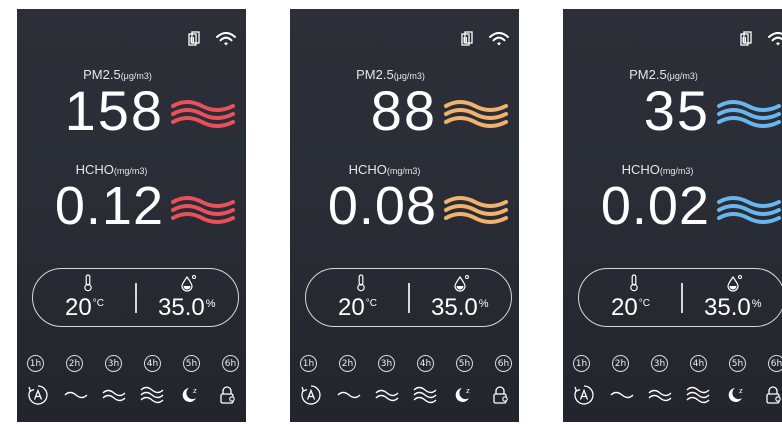 The width and height of the screenshot is (782, 425). What do you see at coordinates (467, 38) in the screenshot?
I see `filter-icon` at bounding box center [467, 38].